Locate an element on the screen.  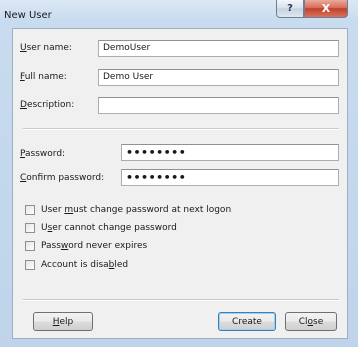
full-name-label: Full name: is located at coordinates (43, 77).